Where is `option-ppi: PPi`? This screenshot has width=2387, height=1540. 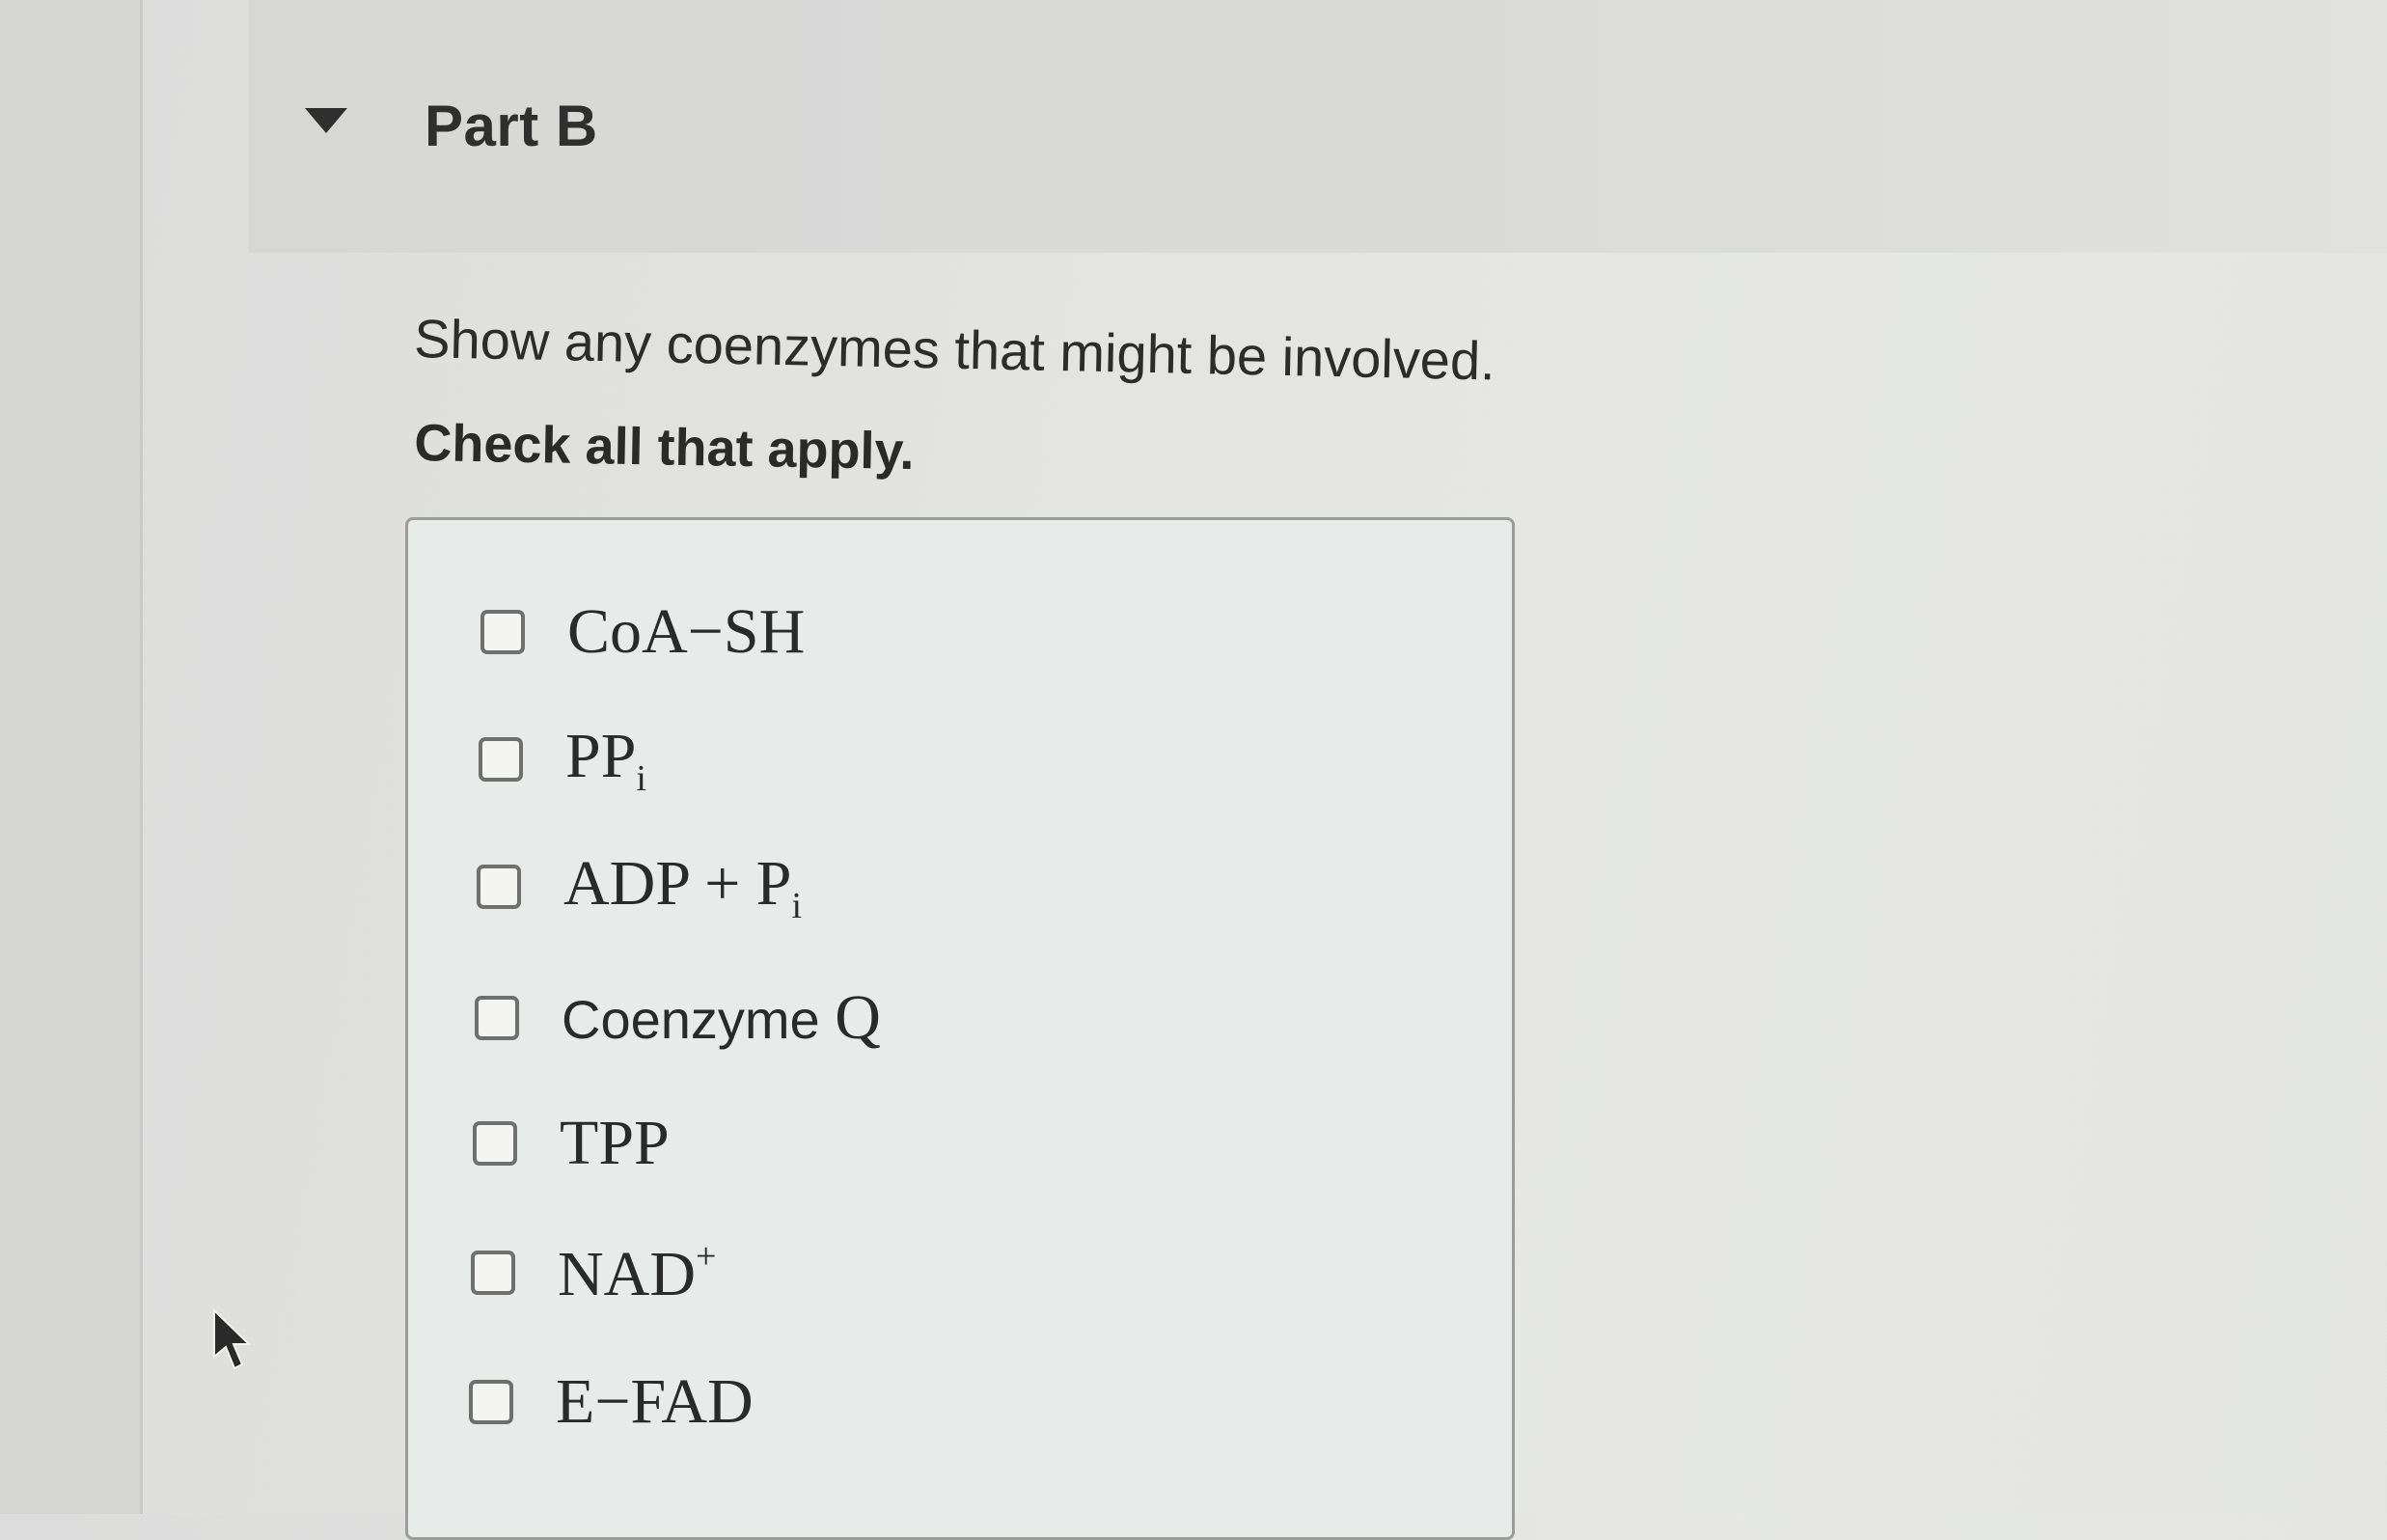
option-ppi: PPi is located at coordinates (562, 760).